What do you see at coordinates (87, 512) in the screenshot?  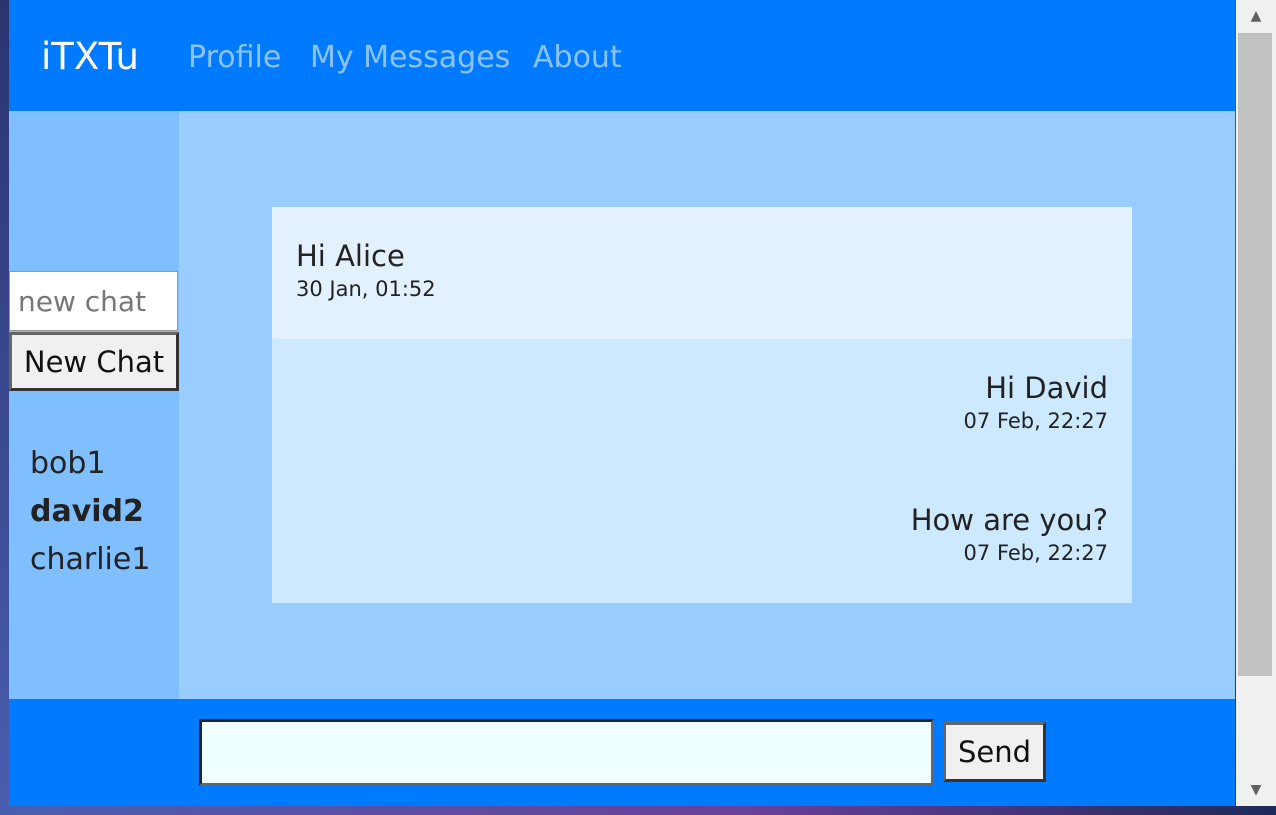 I see `contact-david2: david2` at bounding box center [87, 512].